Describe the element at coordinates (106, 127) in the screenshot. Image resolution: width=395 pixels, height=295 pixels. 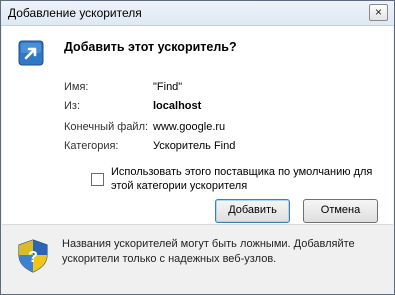
I see `field-label: Конечный файл:` at that location.